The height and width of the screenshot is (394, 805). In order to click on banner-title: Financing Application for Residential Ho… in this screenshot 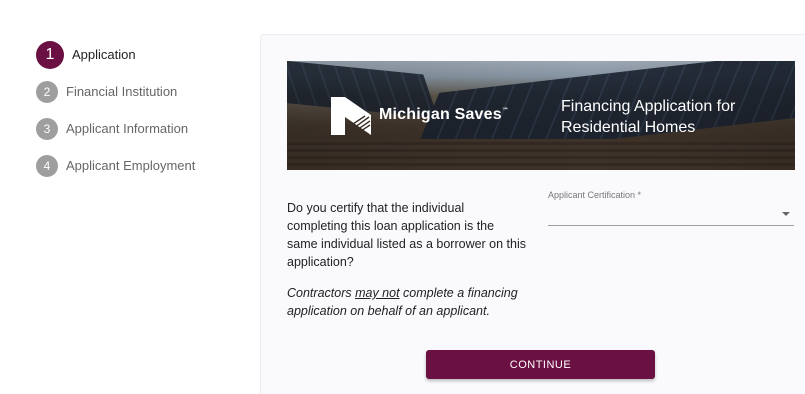, I will do `click(648, 117)`.